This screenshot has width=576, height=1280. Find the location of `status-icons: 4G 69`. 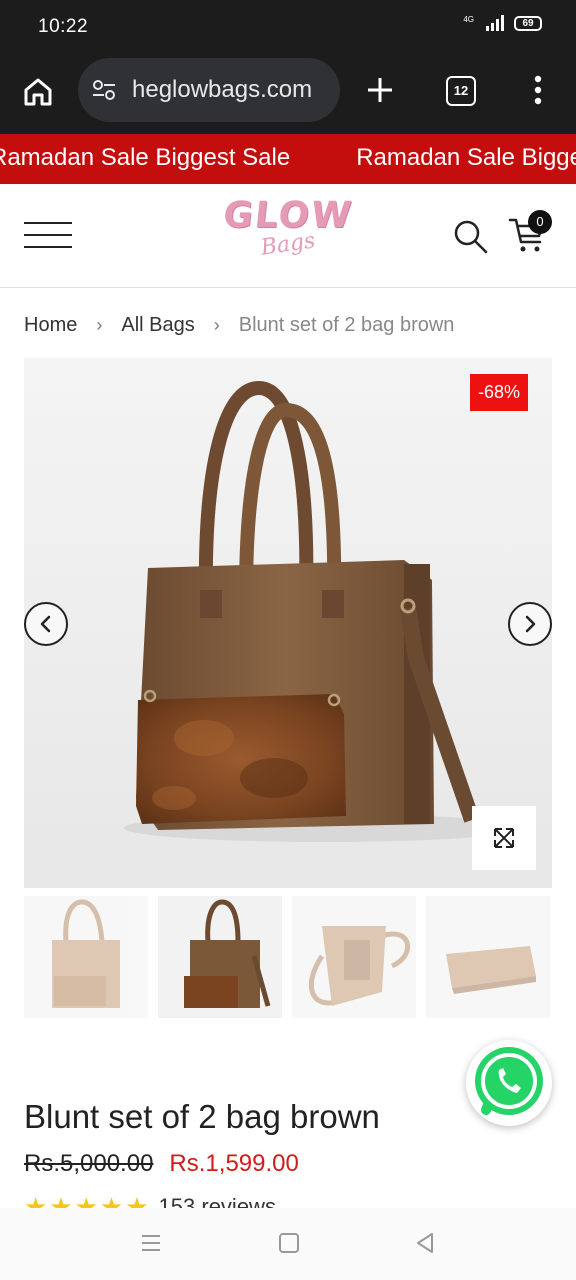

status-icons: 4G 69 is located at coordinates (502, 23).